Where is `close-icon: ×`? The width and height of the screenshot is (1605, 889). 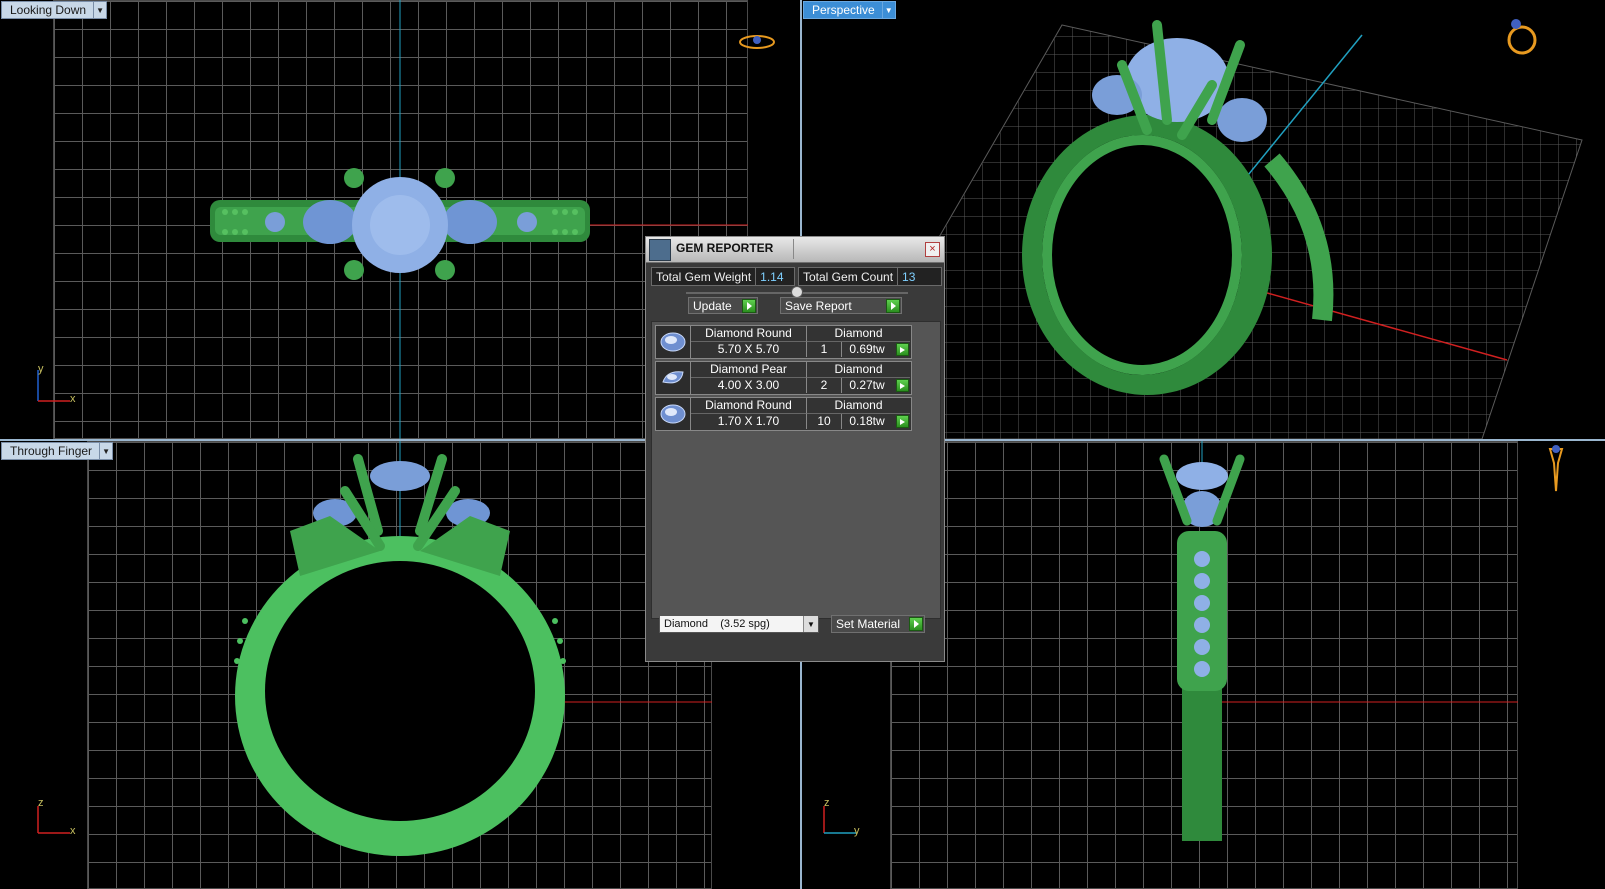
close-icon: × is located at coordinates (932, 249).